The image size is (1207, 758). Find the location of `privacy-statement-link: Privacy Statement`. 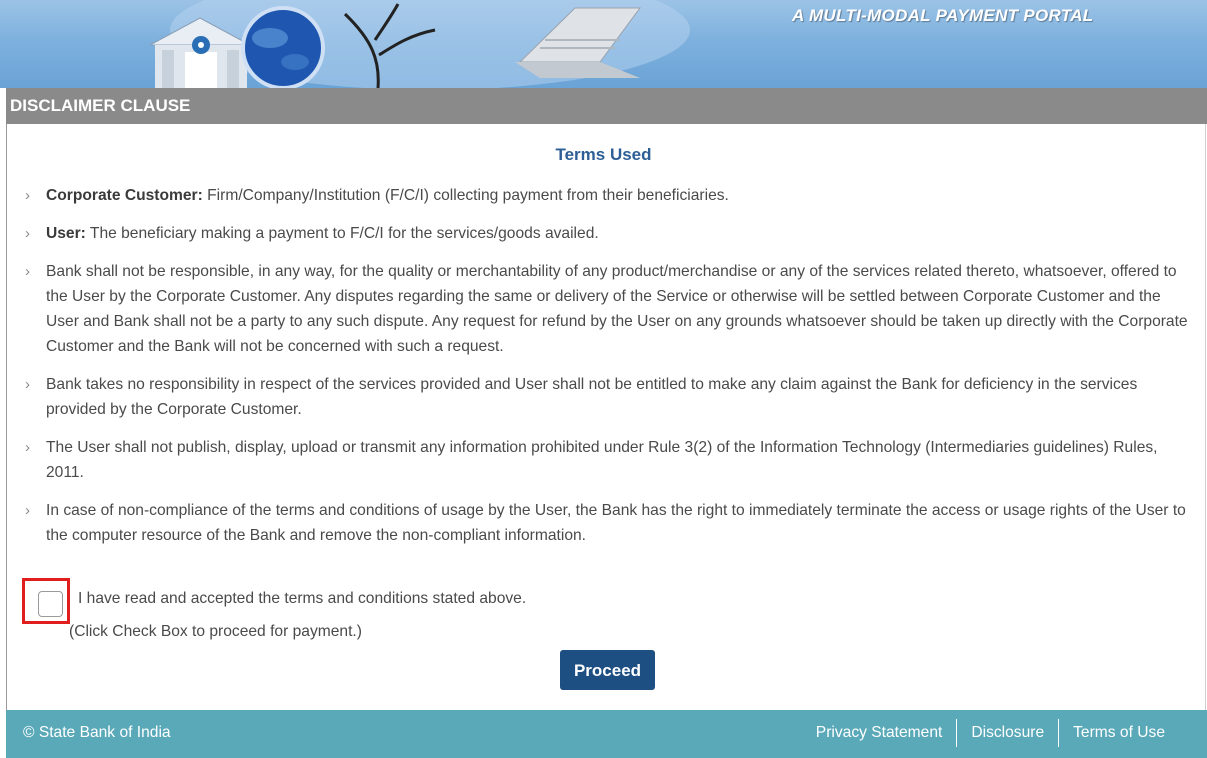

privacy-statement-link: Privacy Statement is located at coordinates (879, 735).